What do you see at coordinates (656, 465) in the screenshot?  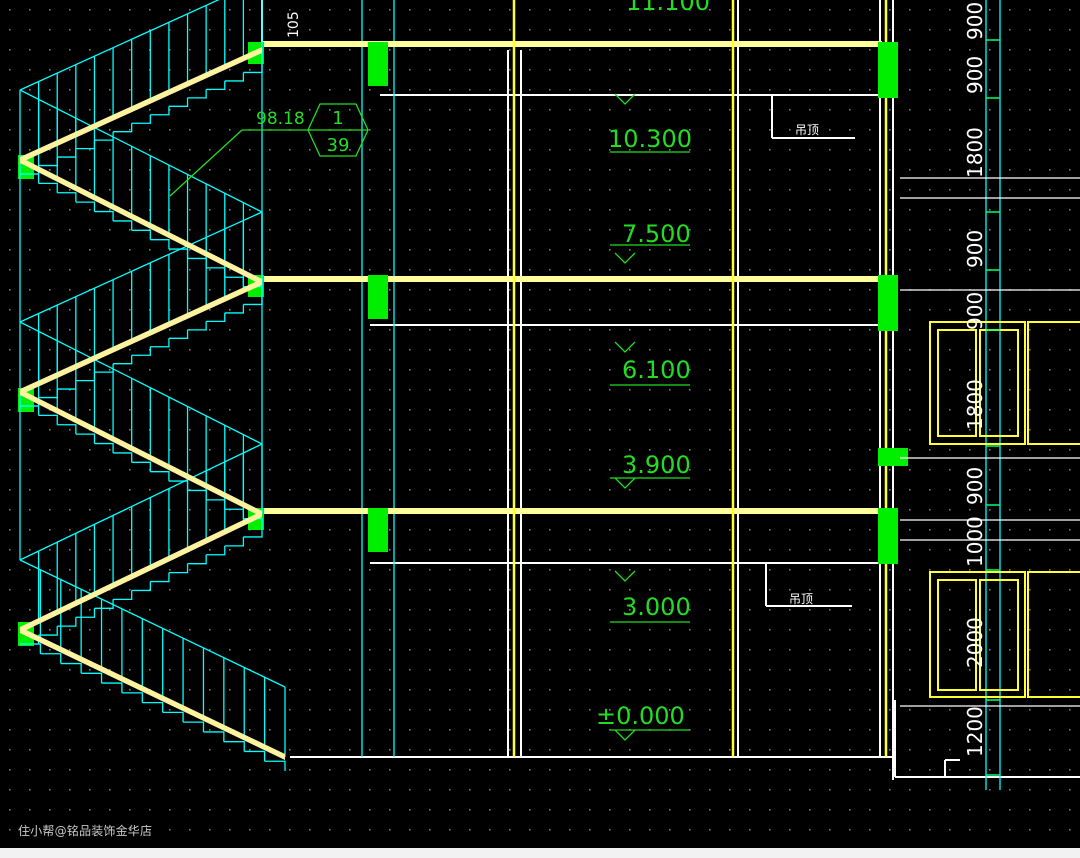 I see `elevation-label: 3.900` at bounding box center [656, 465].